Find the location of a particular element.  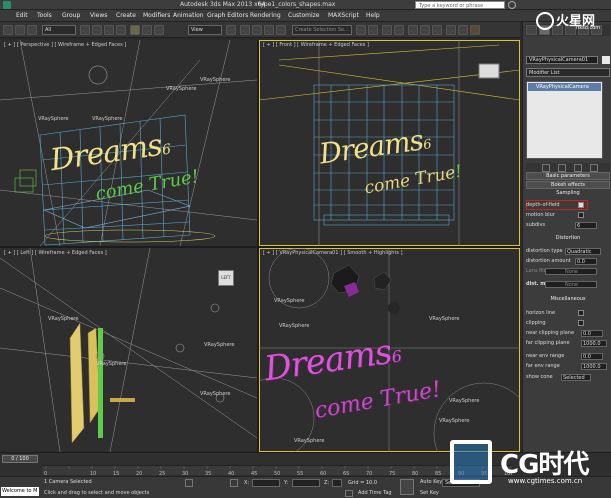

lens-file-button: None is located at coordinates (571, 271).